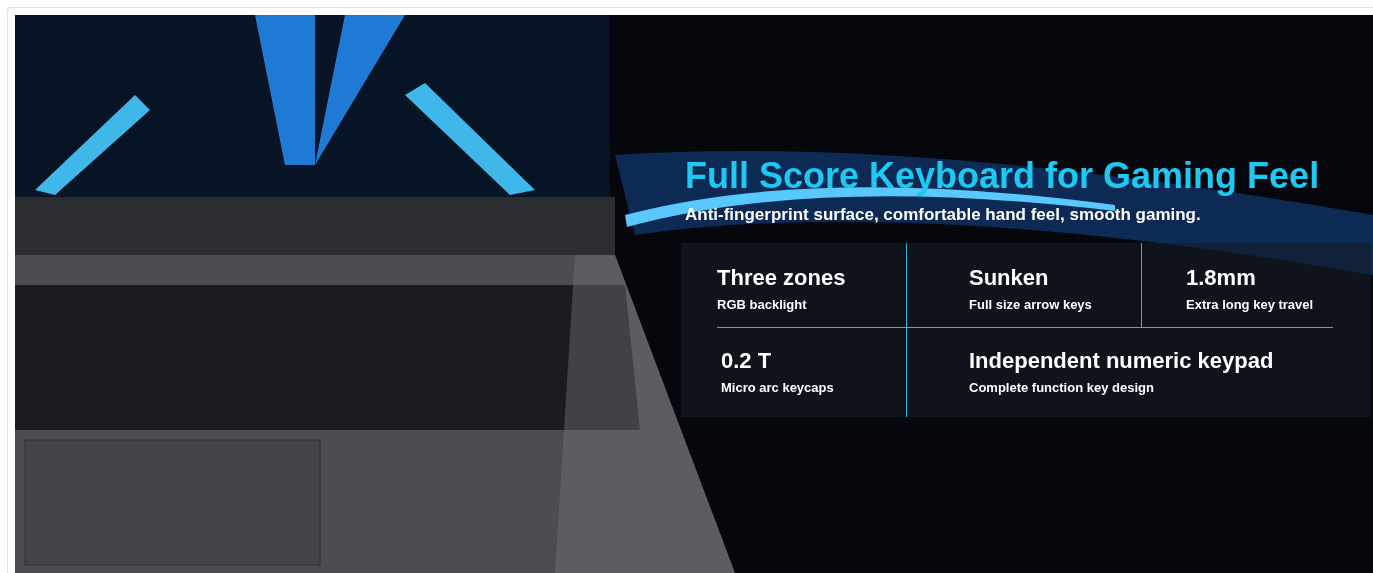 This screenshot has width=1373, height=573. I want to click on subheading: Anti-fingerprint surface, comfortable hand feel, smooth gaming., so click(943, 215).